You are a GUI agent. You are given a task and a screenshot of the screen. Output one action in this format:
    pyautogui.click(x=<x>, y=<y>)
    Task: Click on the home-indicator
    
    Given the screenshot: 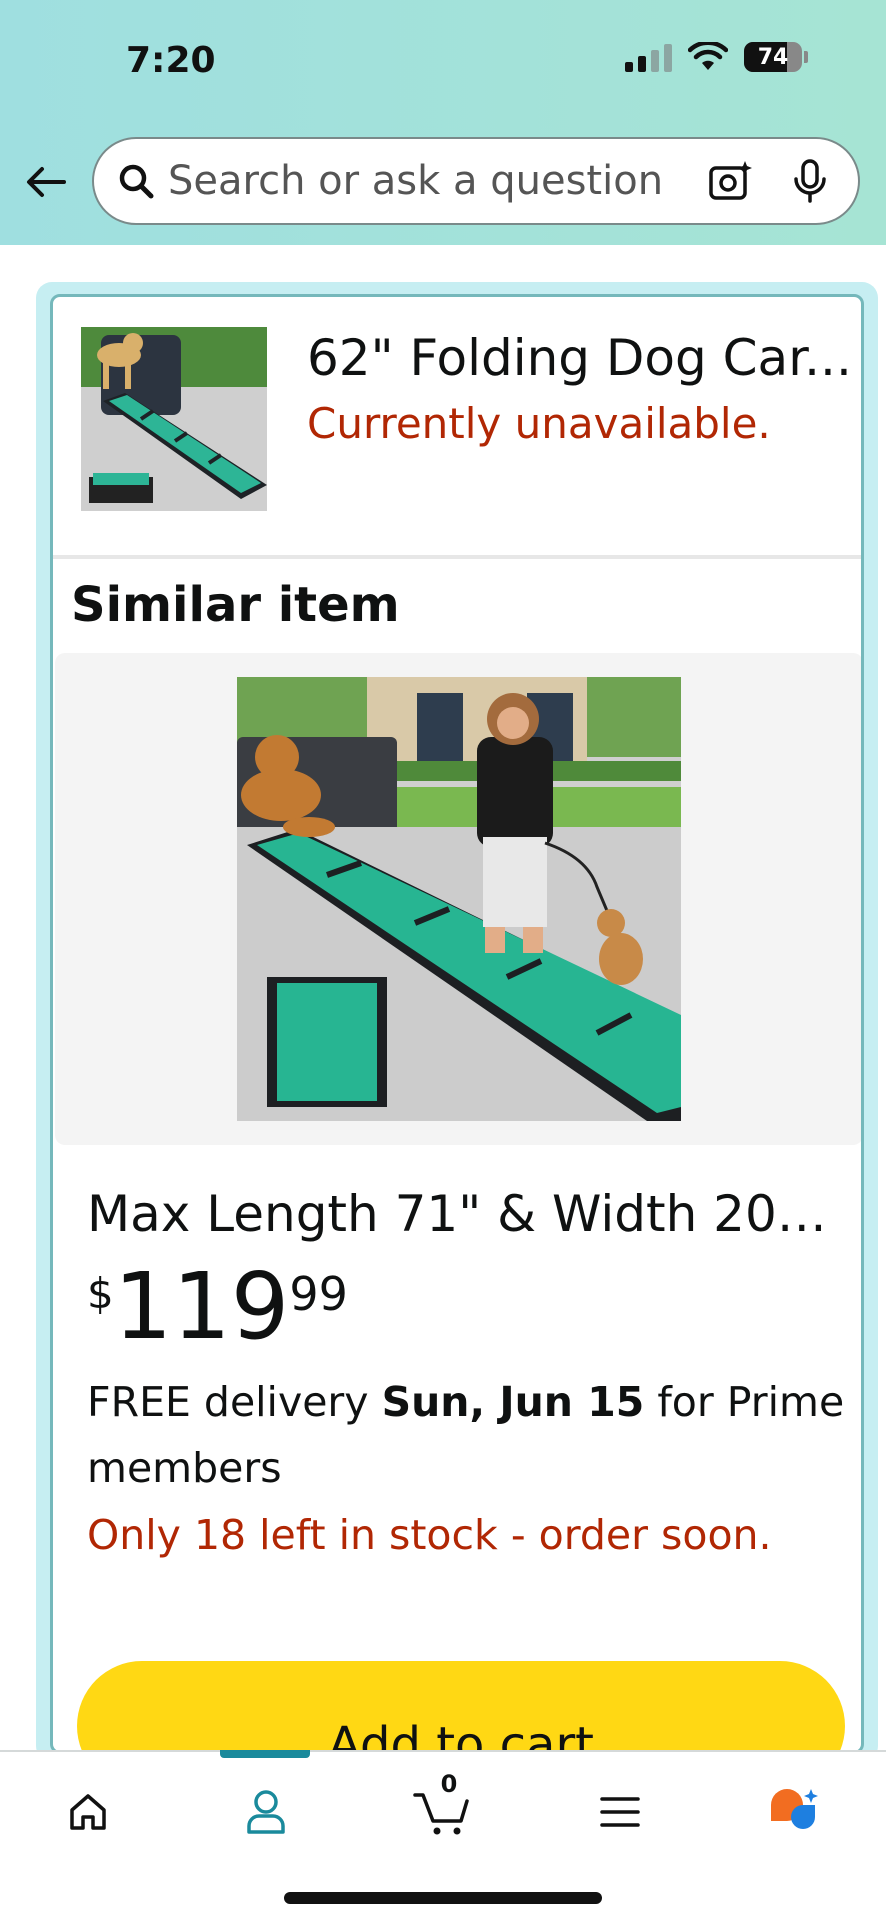 What is the action you would take?
    pyautogui.click(x=443, y=1898)
    